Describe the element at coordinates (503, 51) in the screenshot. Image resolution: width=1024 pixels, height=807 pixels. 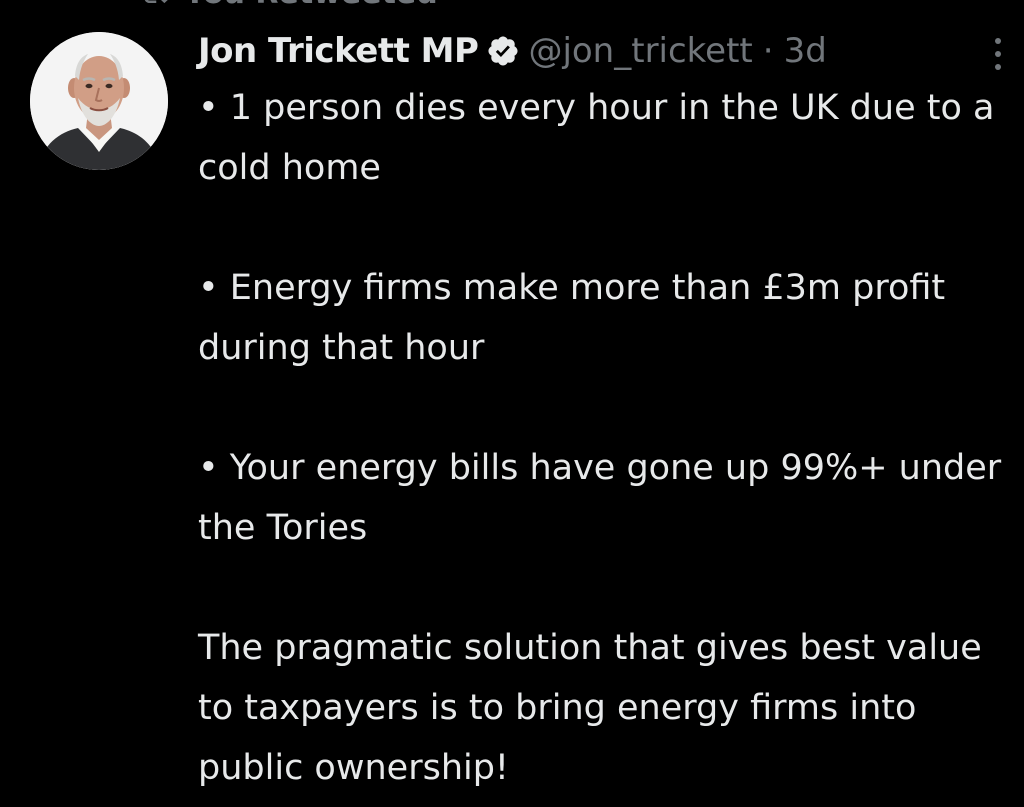
I see `verified-badge-icon` at that location.